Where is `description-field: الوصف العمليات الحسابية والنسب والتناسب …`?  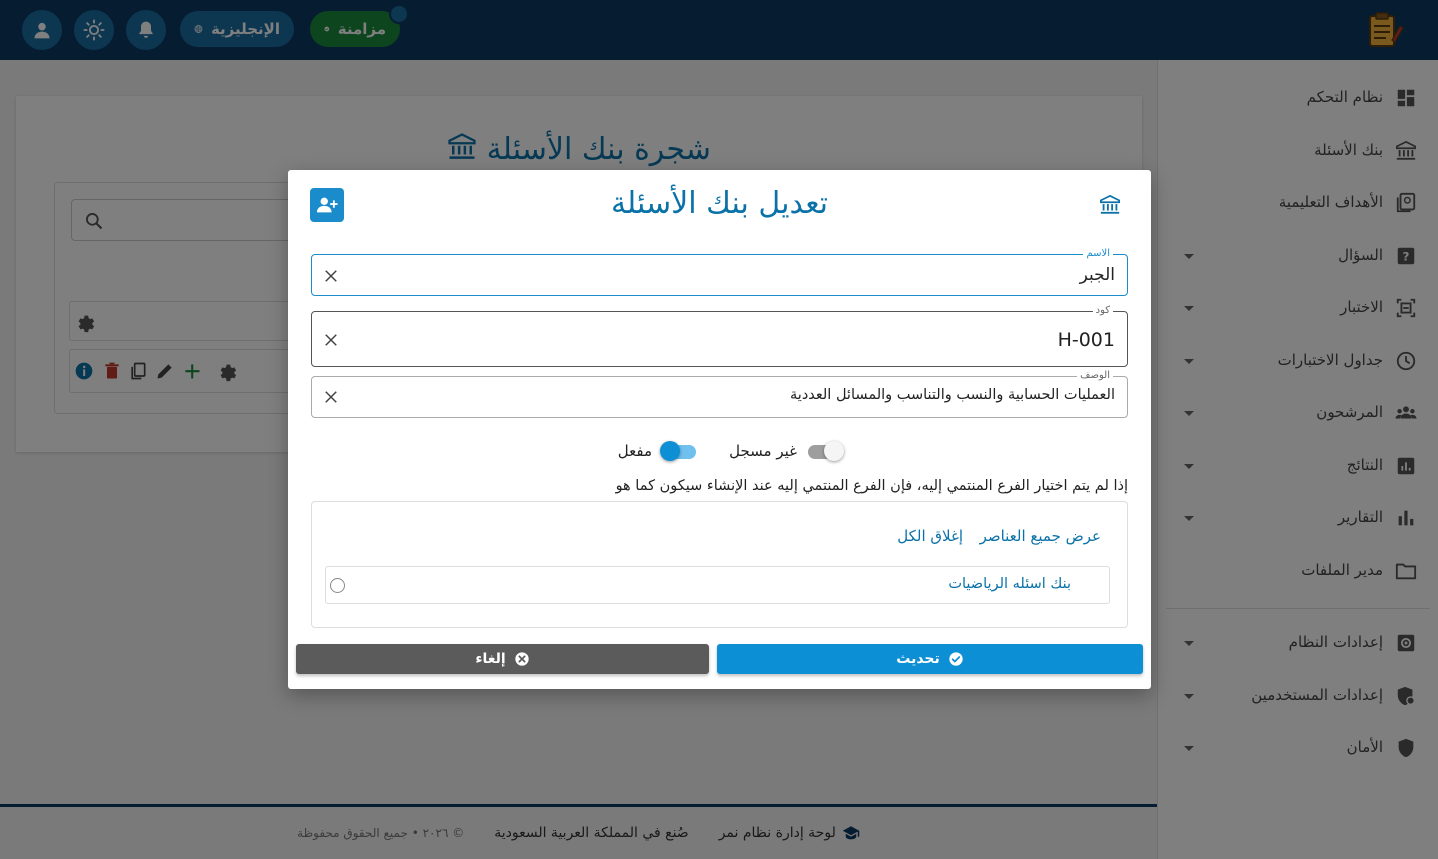 description-field: الوصف العمليات الحسابية والنسب والتناسب … is located at coordinates (719, 394).